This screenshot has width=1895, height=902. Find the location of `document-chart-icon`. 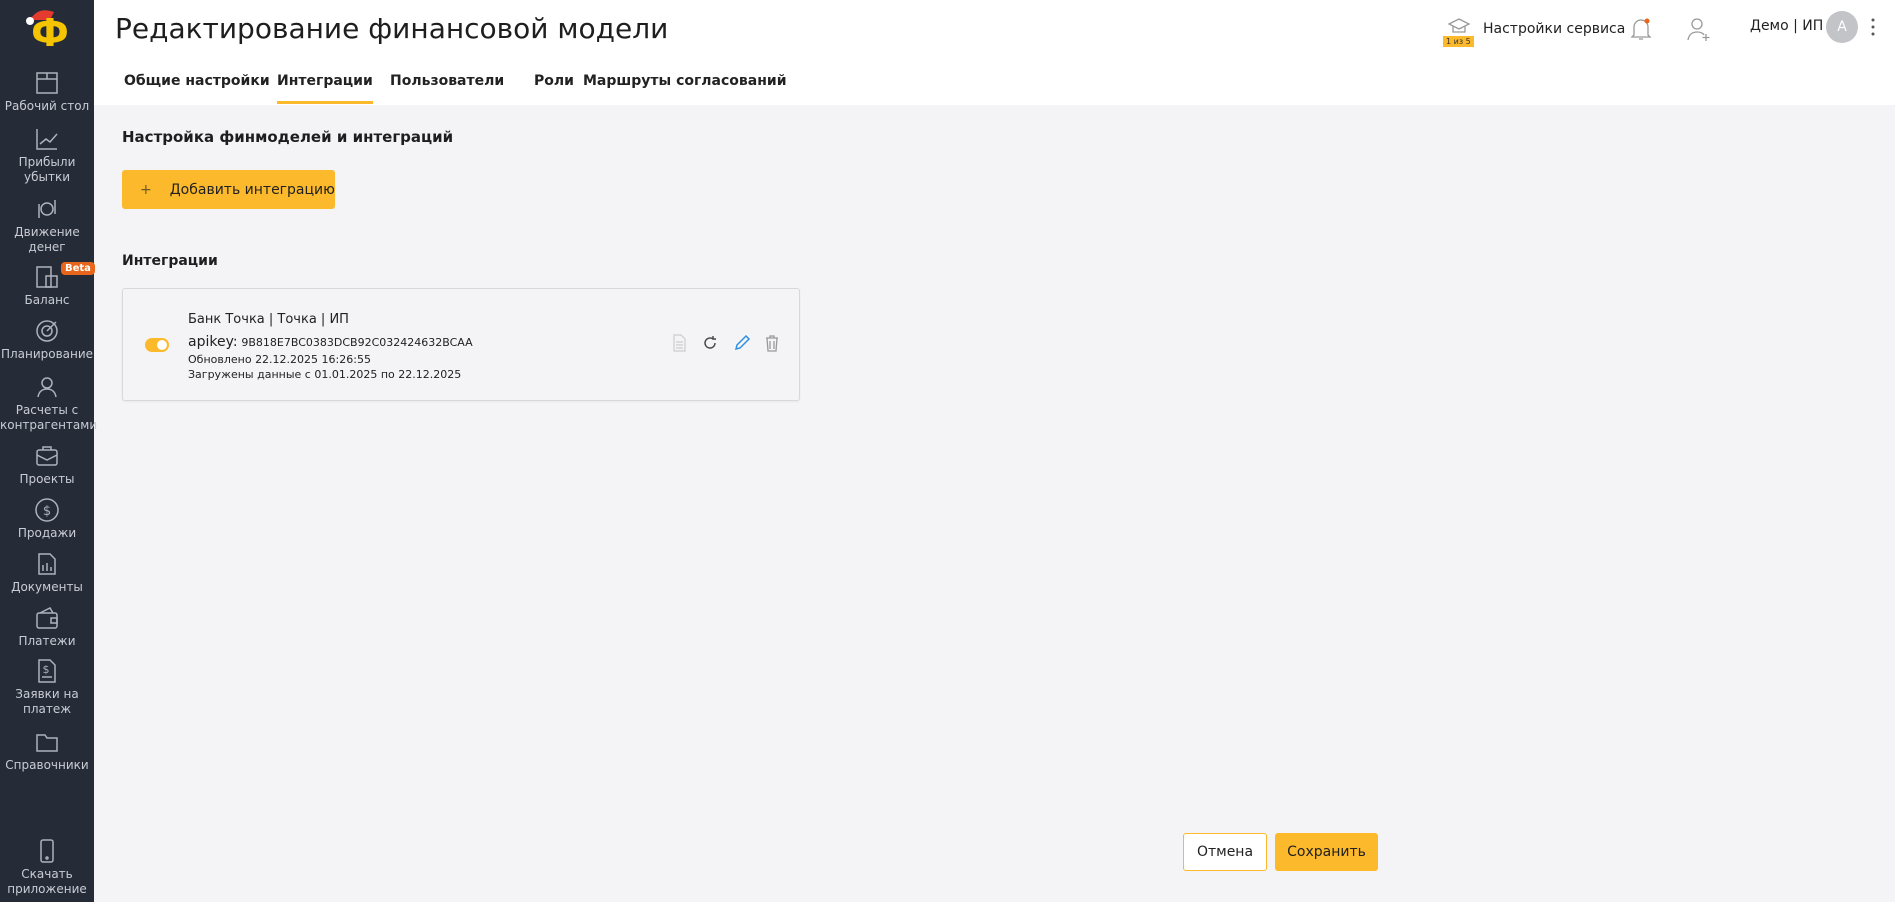

document-chart-icon is located at coordinates (47, 564).